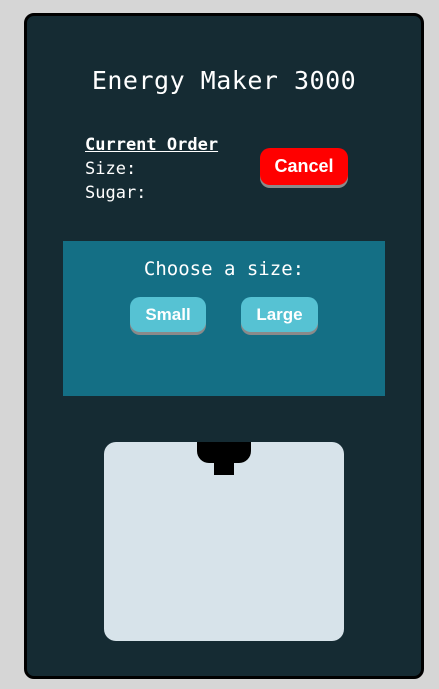 The height and width of the screenshot is (689, 439). What do you see at coordinates (224, 80) in the screenshot?
I see `machine-title: Energy Maker 3000` at bounding box center [224, 80].